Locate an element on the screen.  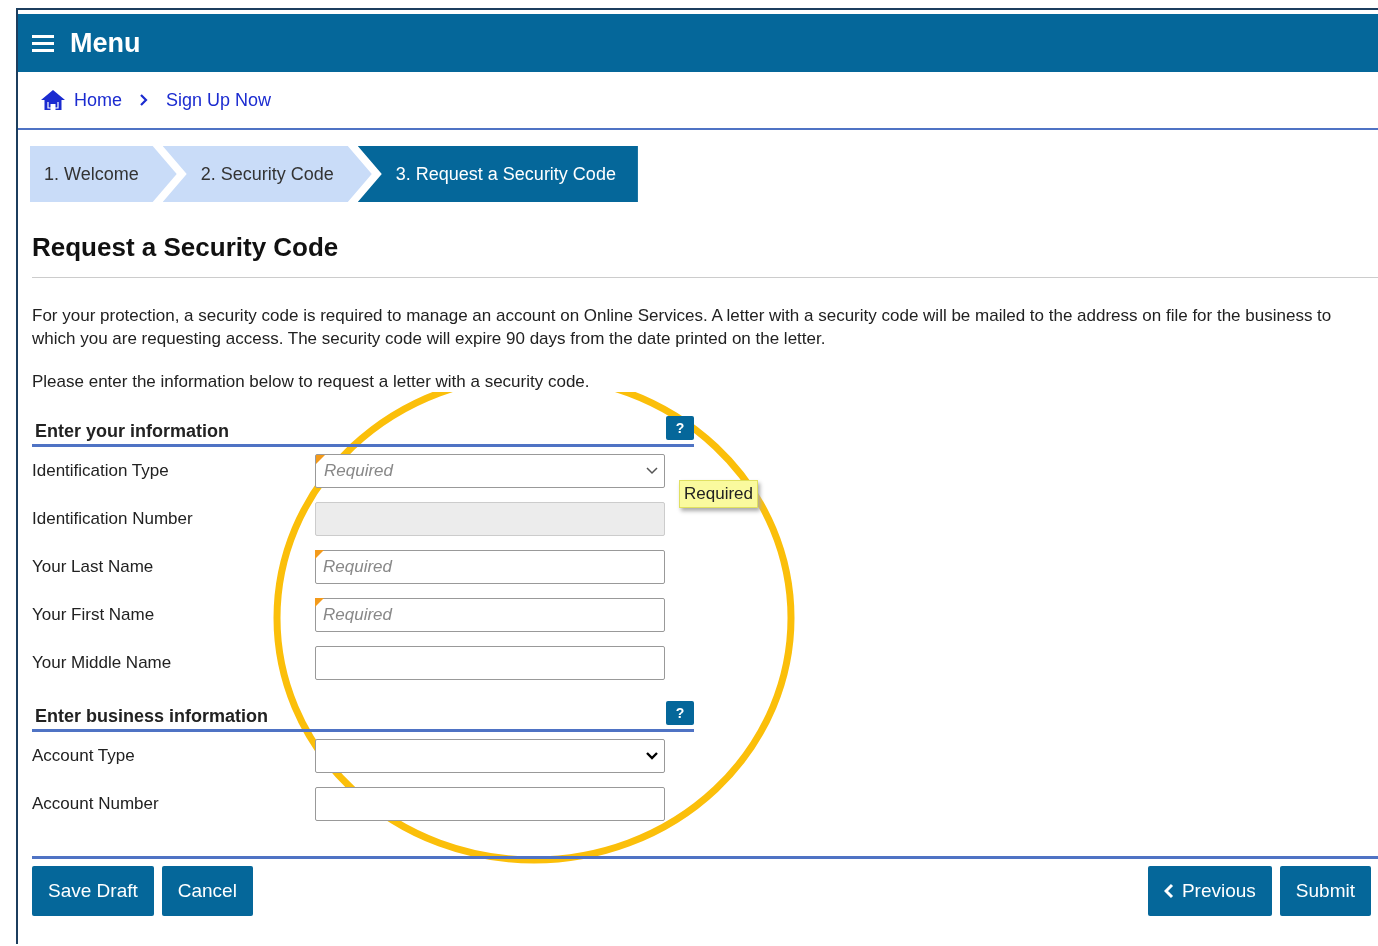
field-label: Identification Type is located at coordinates (101, 471).